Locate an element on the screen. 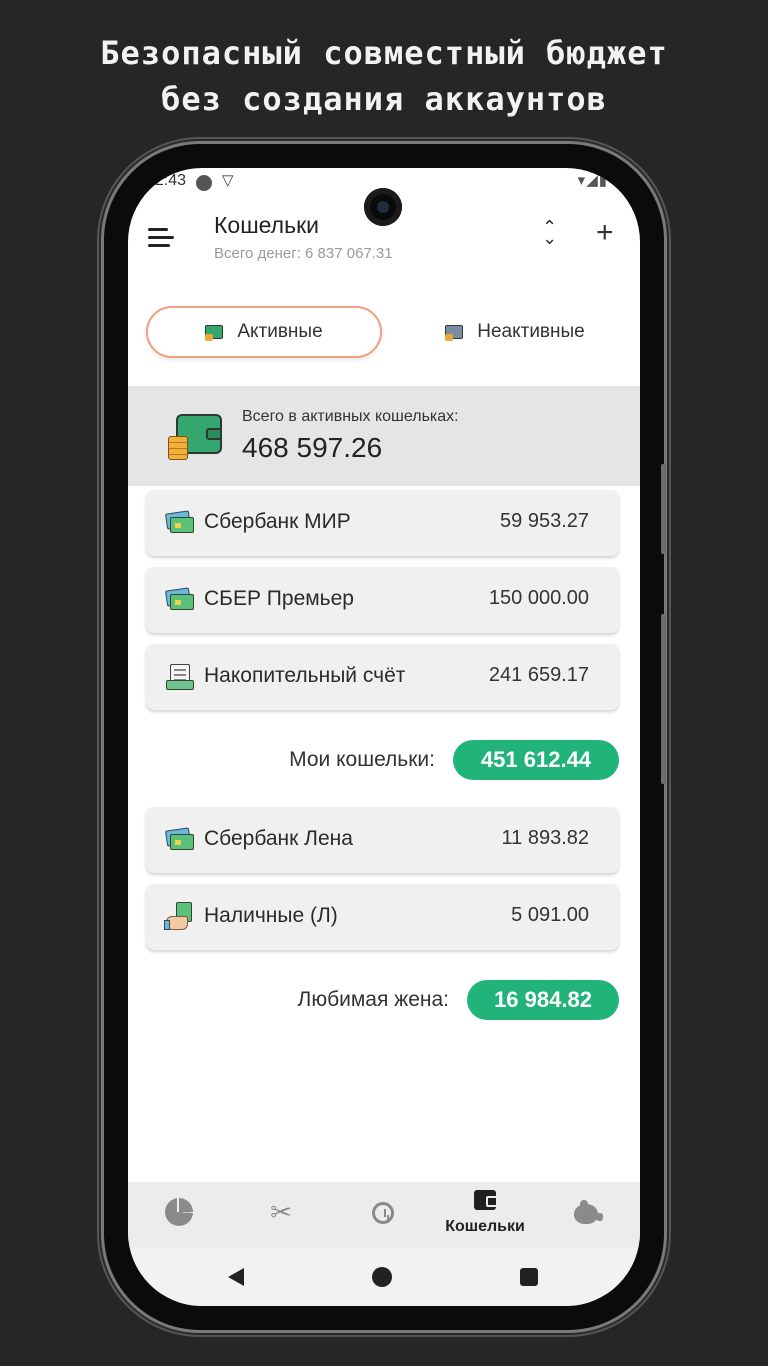 This screenshot has height=1366, width=768. signal-battery-icons: ▾◢▮ is located at coordinates (592, 180).